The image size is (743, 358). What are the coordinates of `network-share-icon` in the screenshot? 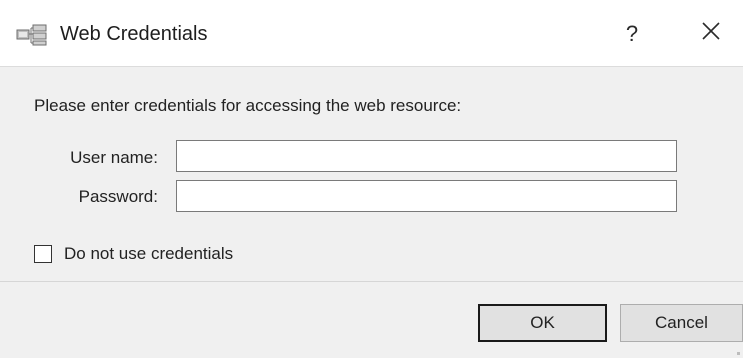 It's located at (32, 35).